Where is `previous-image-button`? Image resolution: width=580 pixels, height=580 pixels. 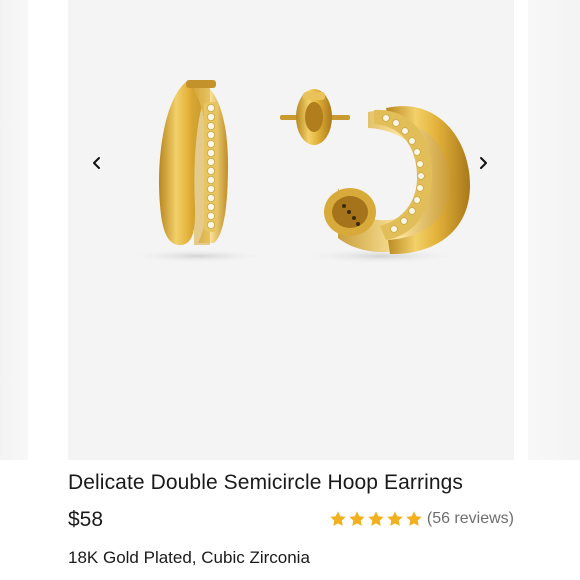
previous-image-button is located at coordinates (97, 163).